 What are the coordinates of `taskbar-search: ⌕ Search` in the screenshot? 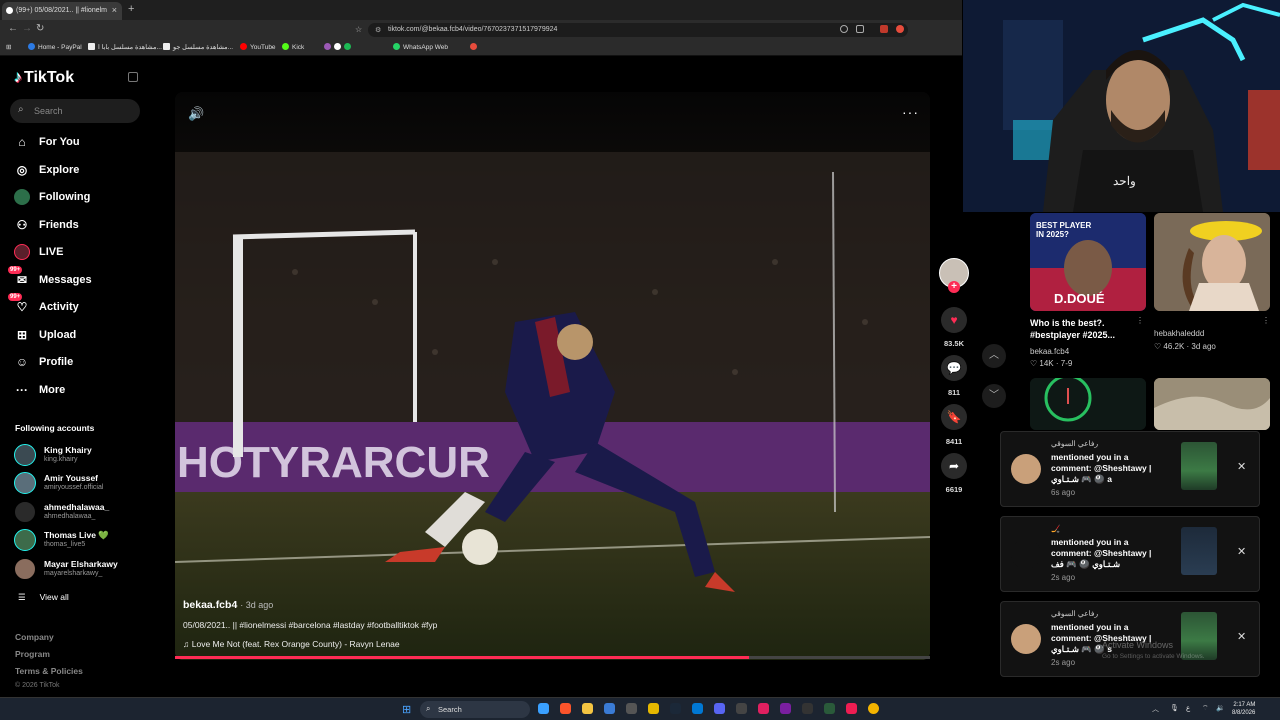 It's located at (475, 709).